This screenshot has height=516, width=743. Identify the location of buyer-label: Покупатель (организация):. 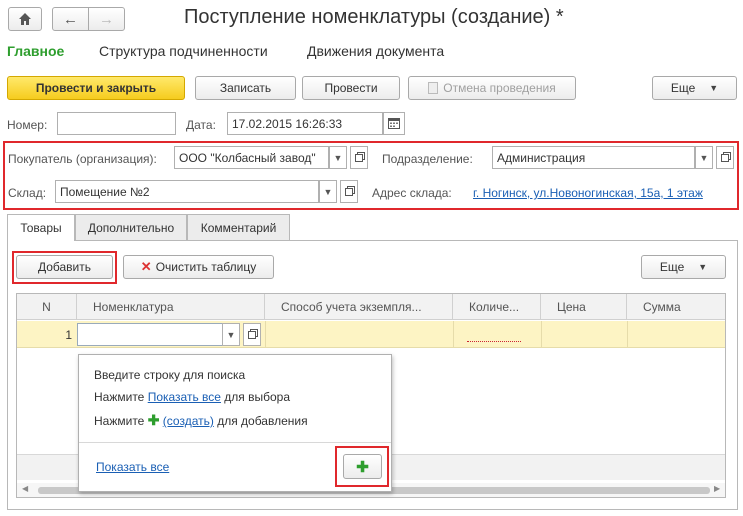
(82, 159).